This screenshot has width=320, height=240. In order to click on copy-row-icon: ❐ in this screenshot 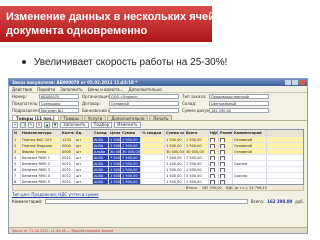, I will do `click(23, 125)`.